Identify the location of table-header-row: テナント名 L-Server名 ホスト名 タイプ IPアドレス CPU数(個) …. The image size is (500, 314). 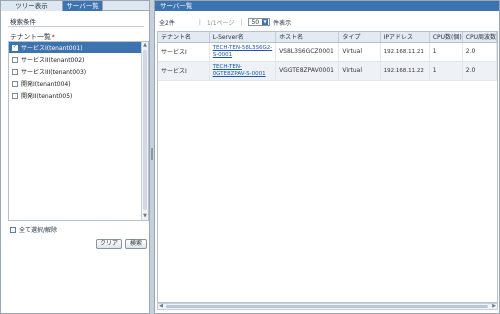
(327, 37).